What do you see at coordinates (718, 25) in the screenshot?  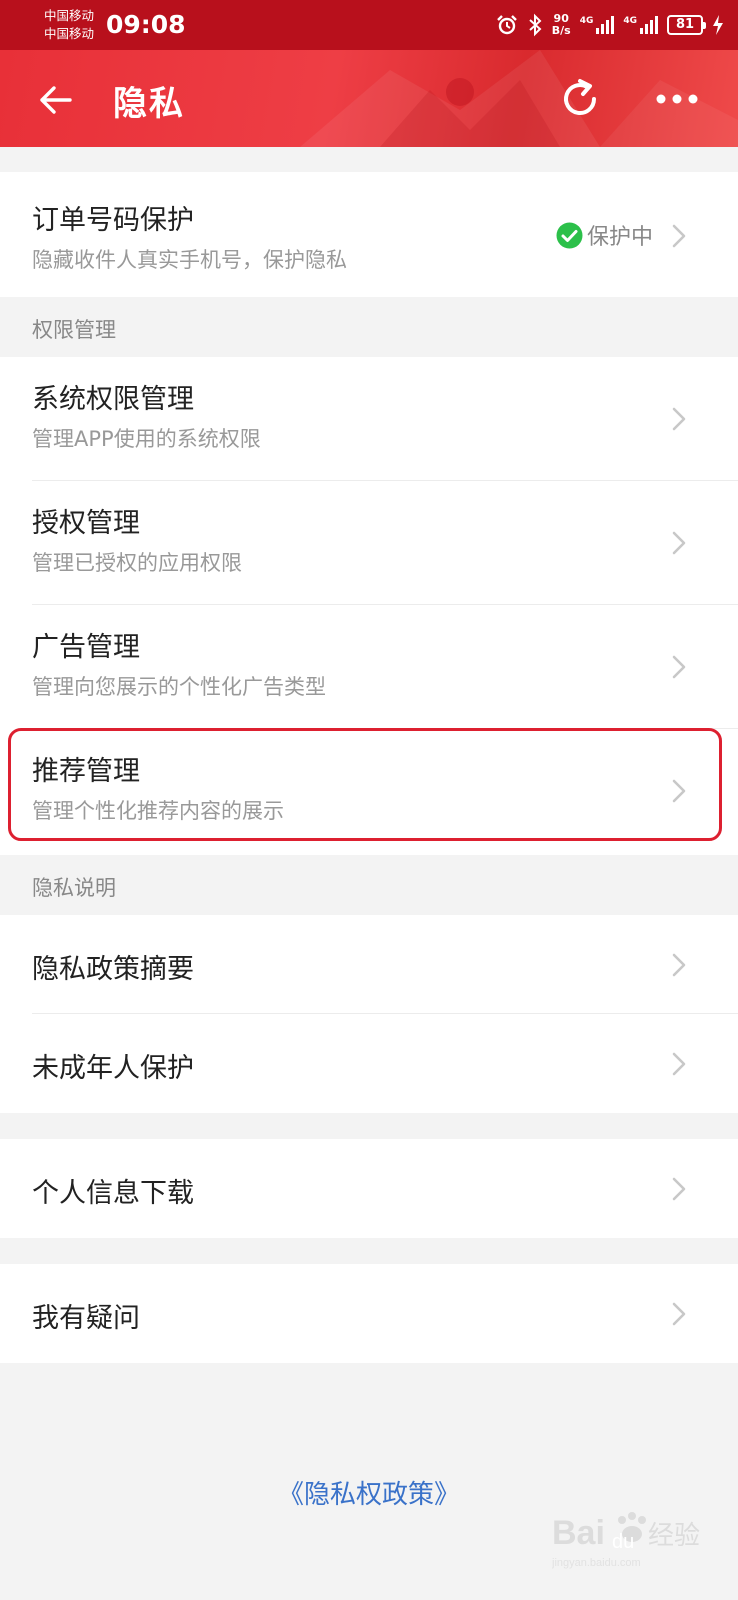 I see `charging-icon` at bounding box center [718, 25].